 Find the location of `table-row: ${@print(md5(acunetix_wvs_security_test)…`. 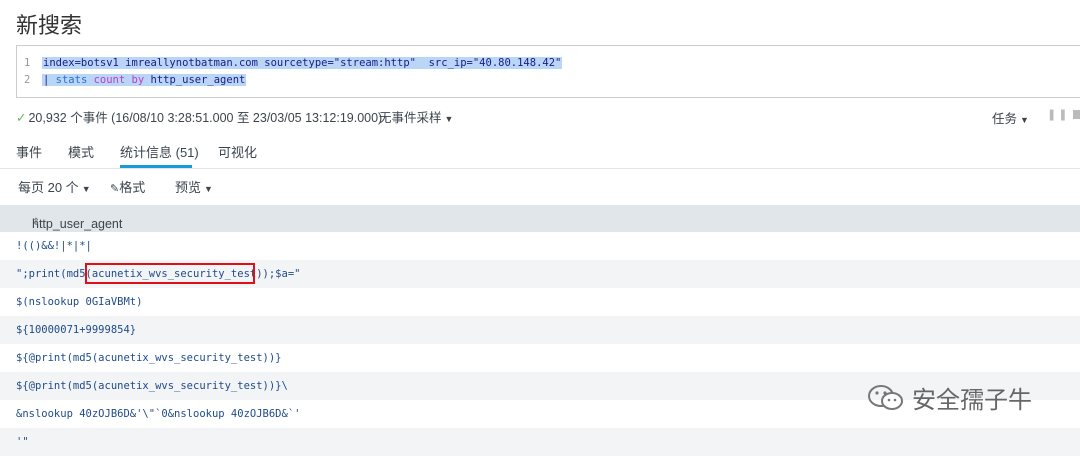

table-row: ${@print(md5(acunetix_wvs_security_test)… is located at coordinates (540, 358).